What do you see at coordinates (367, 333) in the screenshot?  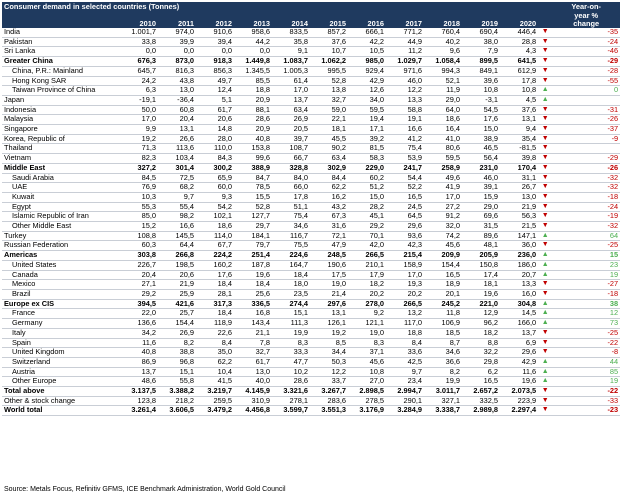 I see `cell-value: 19,0` at bounding box center [367, 333].